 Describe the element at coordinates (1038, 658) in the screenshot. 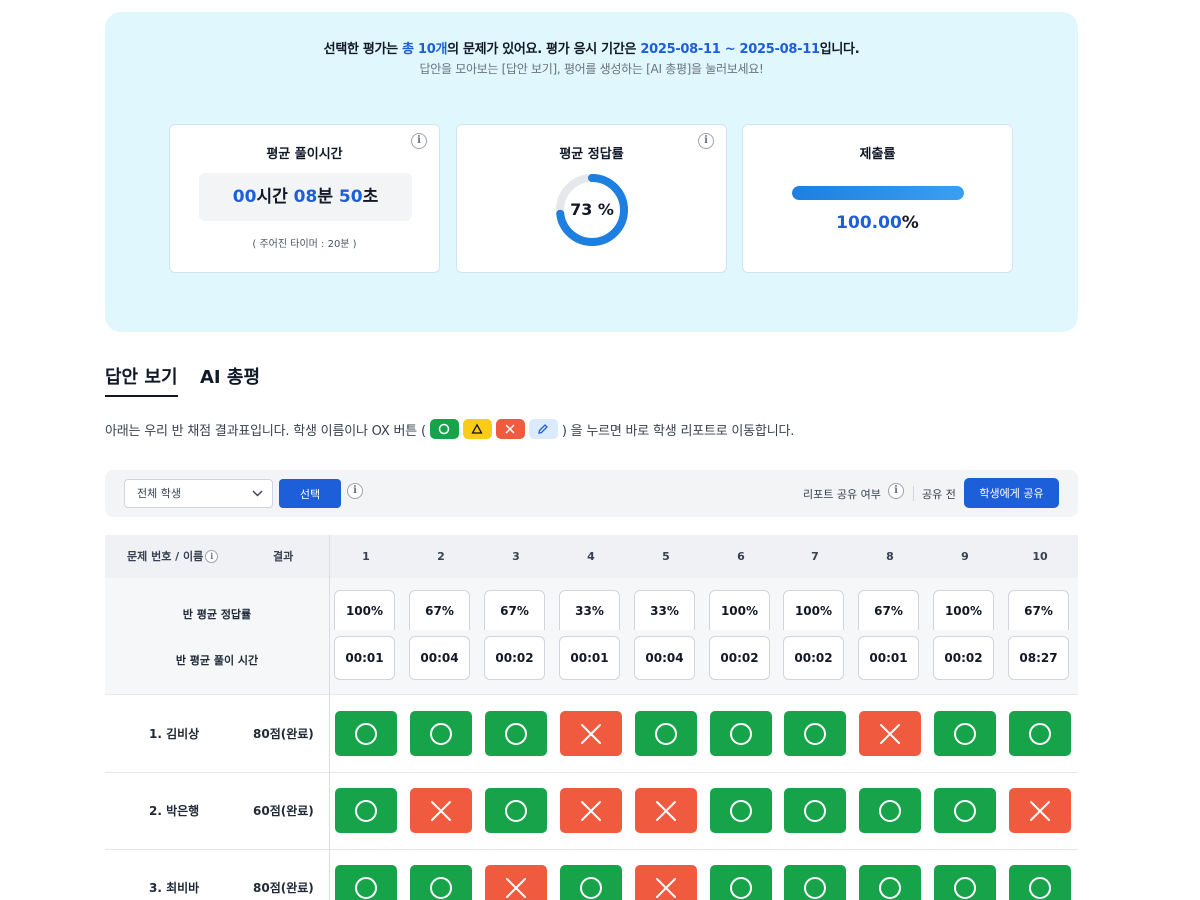

I see `avg-time-cell: 08:27` at that location.